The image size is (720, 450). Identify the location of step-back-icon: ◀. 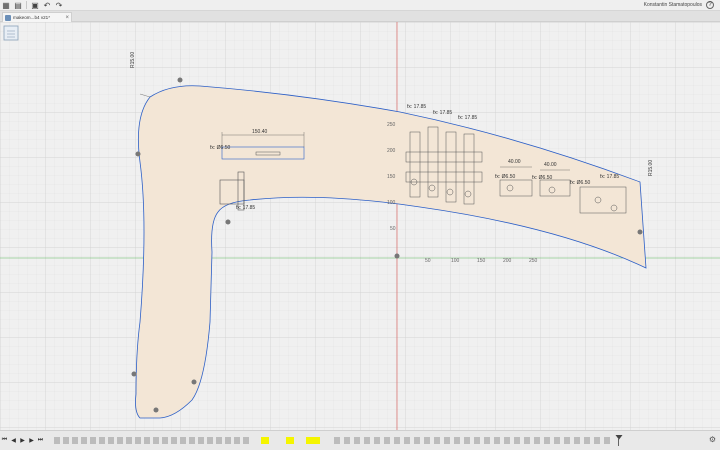
(13, 441).